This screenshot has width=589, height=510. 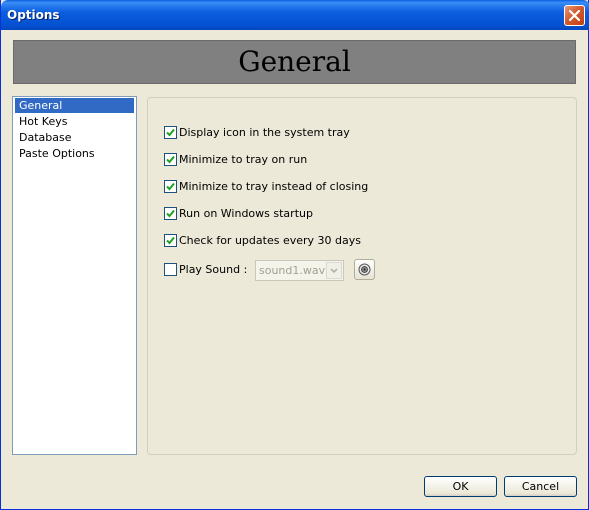 I want to click on close-button, so click(x=574, y=15).